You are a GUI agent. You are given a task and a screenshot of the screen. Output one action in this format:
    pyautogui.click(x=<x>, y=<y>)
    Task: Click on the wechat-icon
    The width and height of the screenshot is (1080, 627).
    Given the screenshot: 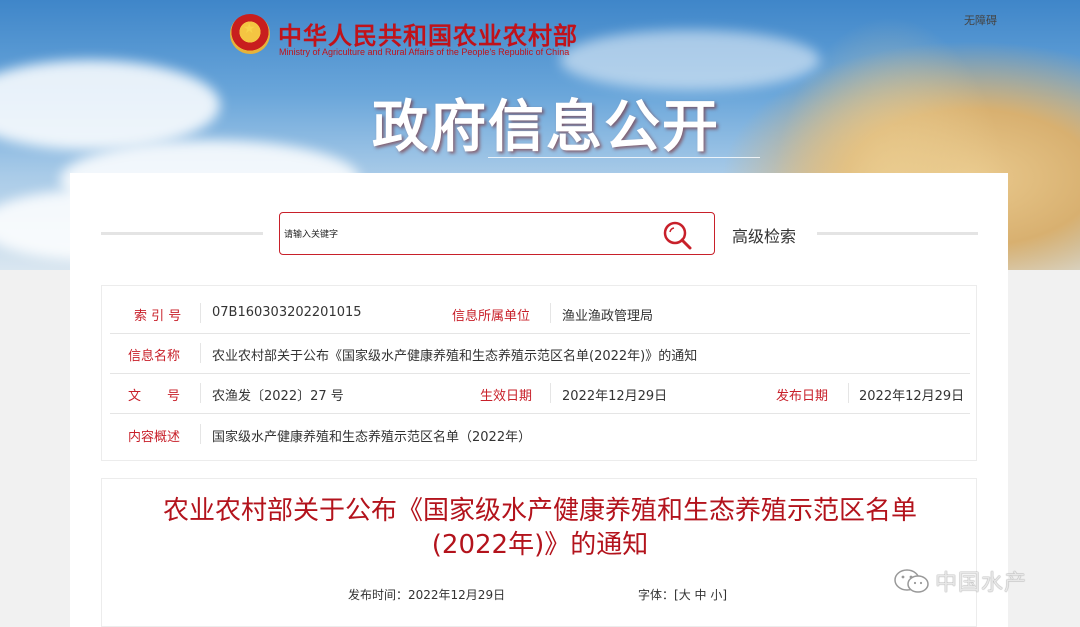 What is the action you would take?
    pyautogui.click(x=911, y=581)
    